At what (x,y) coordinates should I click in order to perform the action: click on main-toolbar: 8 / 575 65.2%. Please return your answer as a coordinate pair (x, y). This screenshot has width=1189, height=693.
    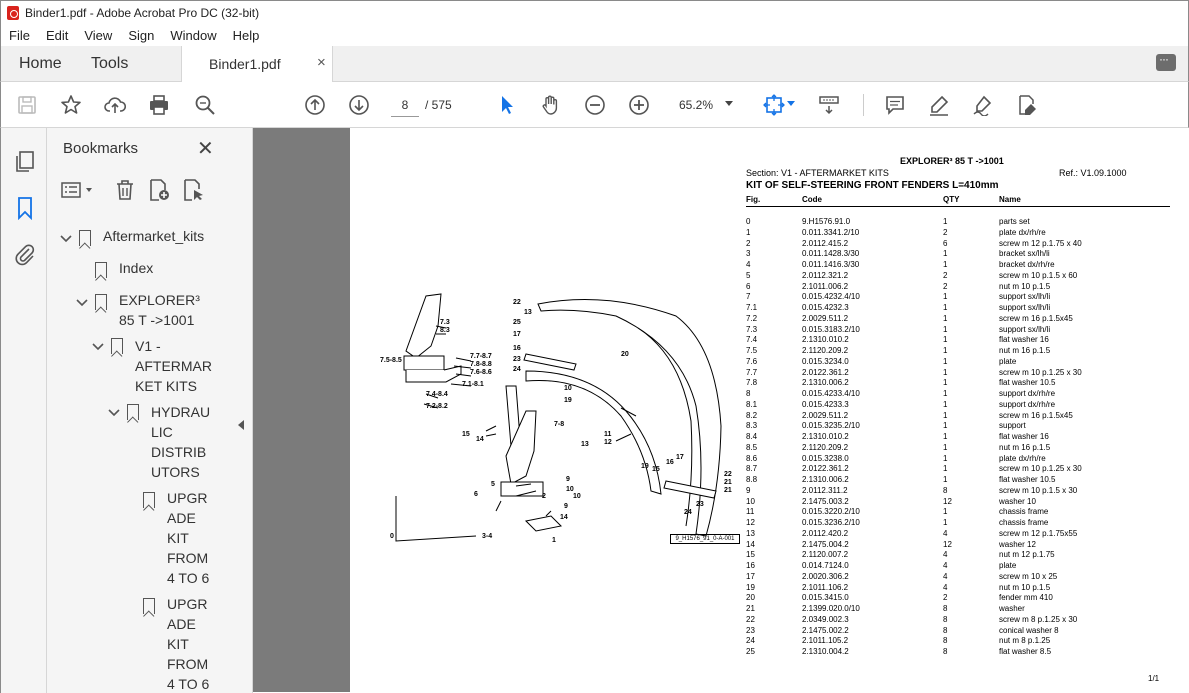
    Looking at the image, I should click on (594, 105).